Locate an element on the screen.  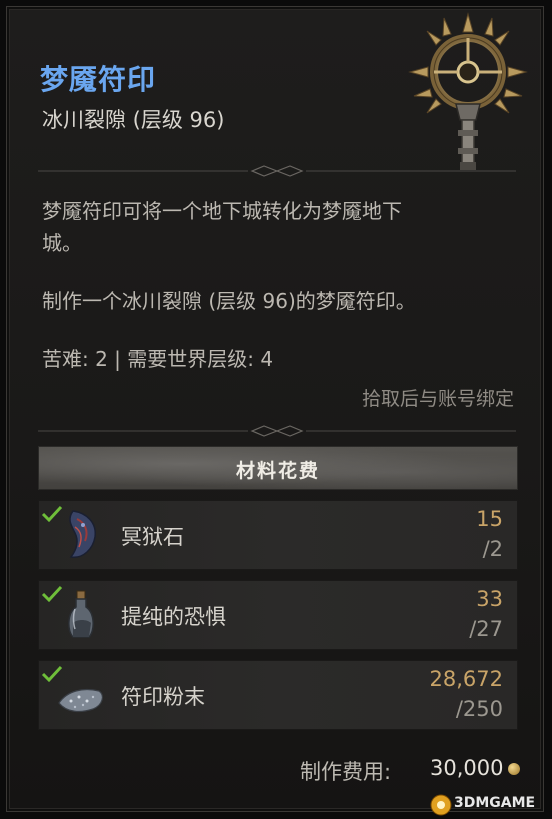
material-row: 提纯的恐惧 33 /27 is located at coordinates (278, 615).